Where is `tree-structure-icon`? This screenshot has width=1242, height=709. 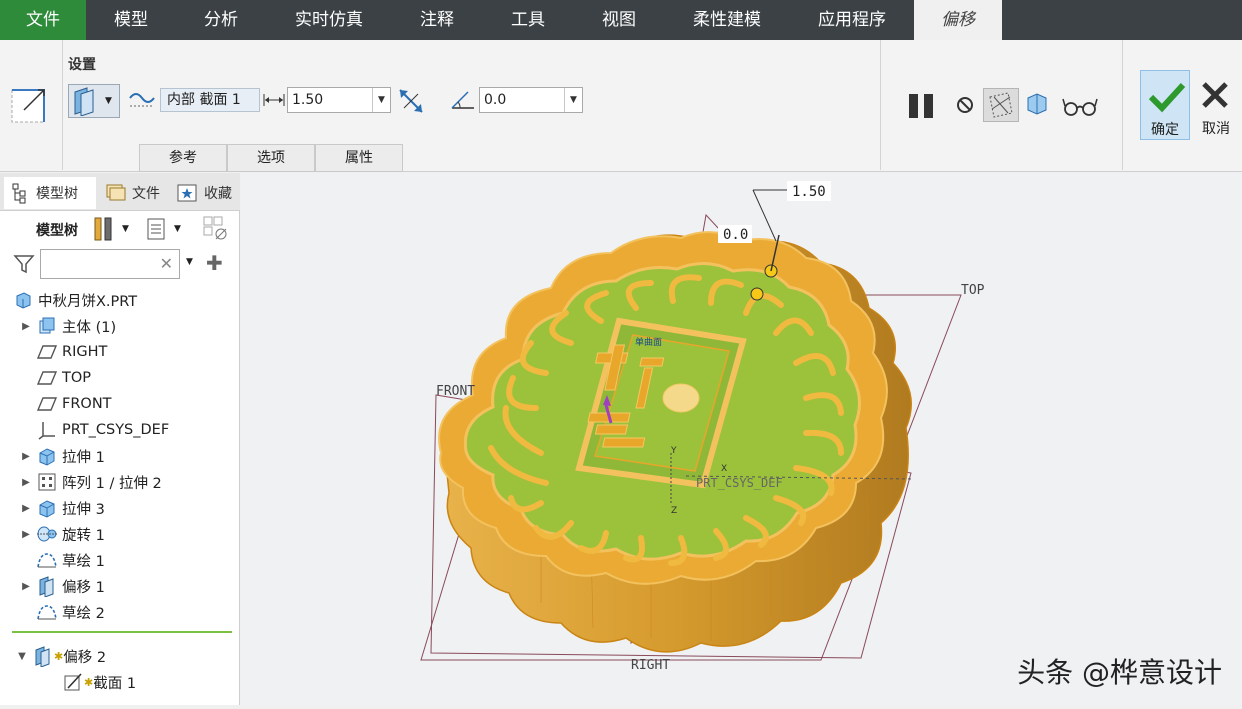
tree-structure-icon is located at coordinates (19, 193).